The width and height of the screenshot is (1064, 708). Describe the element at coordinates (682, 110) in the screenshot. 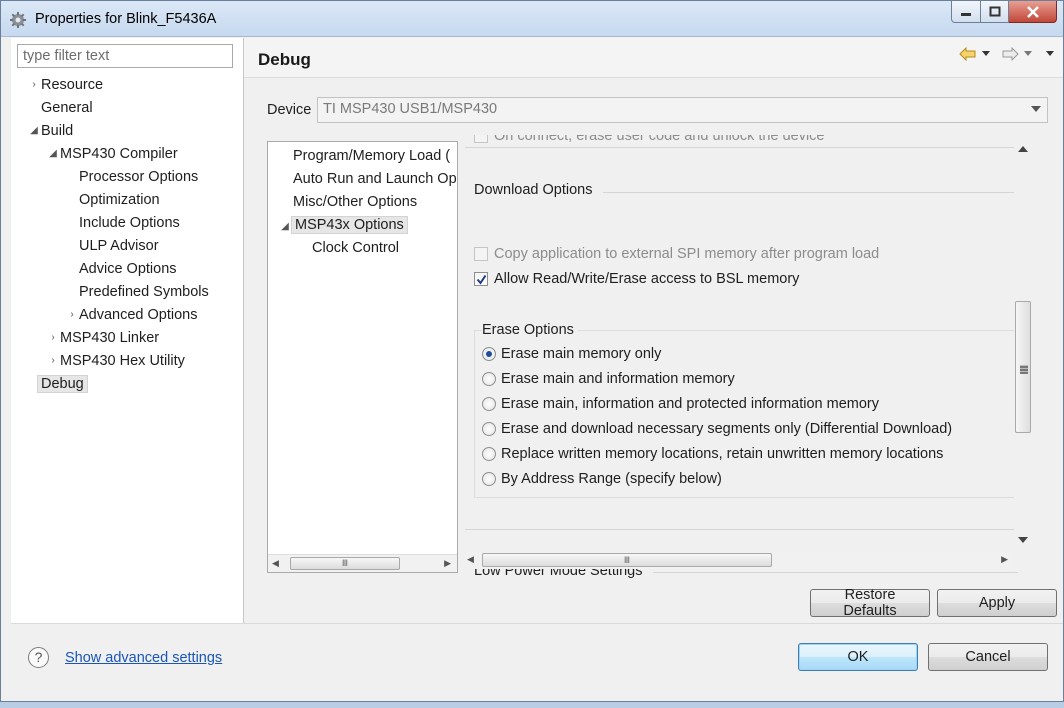

I see `device-select: TI MSP430 USB1/MSP430` at that location.